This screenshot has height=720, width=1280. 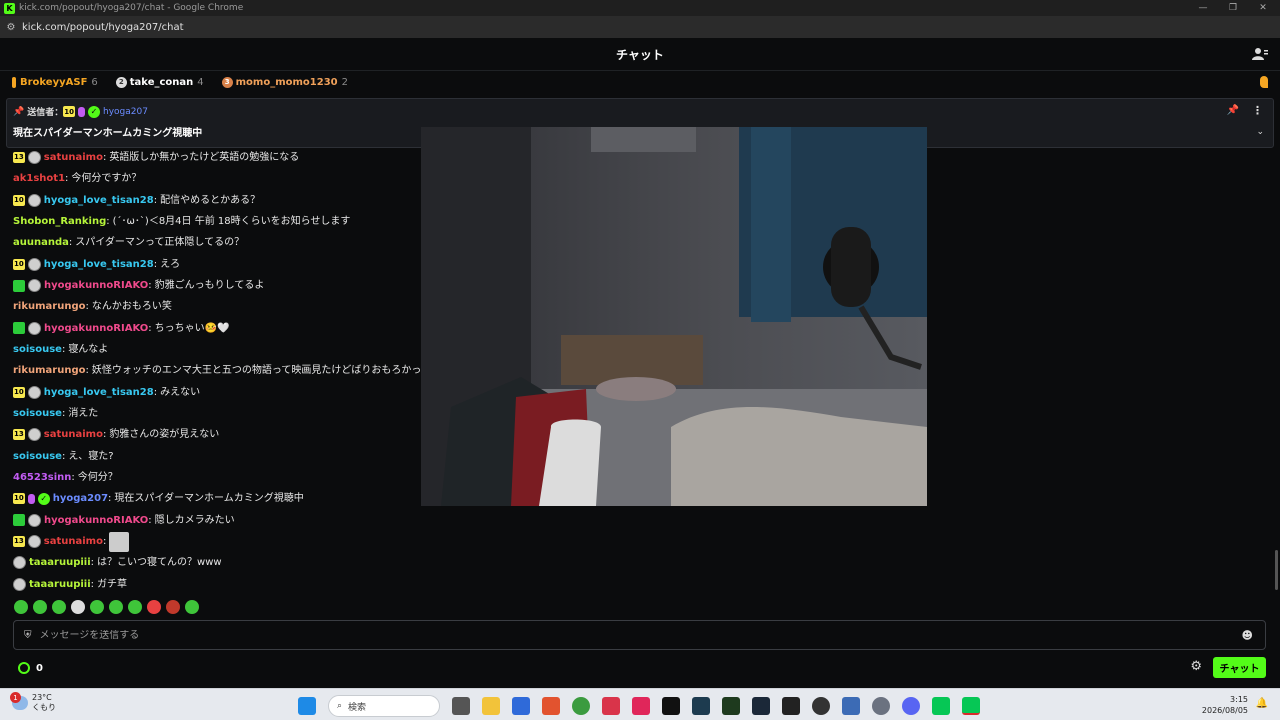 What do you see at coordinates (28, 635) in the screenshot?
I see `shield-icon: ⛨` at bounding box center [28, 635].